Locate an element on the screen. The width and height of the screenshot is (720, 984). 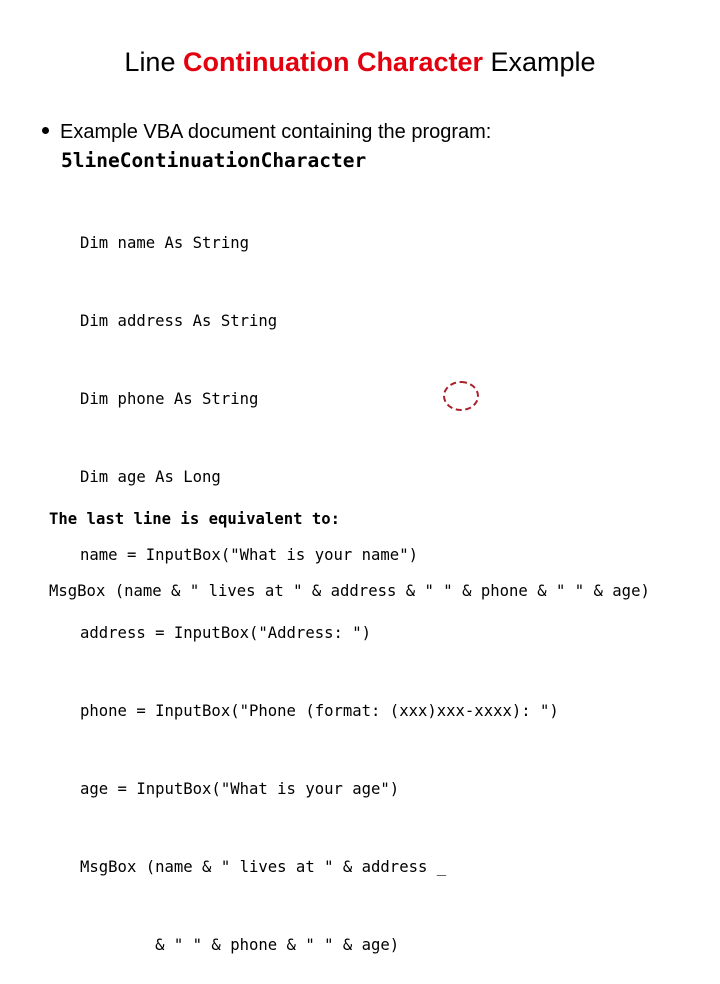
program-name: 5lineContinuationCharacter is located at coordinates (214, 160).